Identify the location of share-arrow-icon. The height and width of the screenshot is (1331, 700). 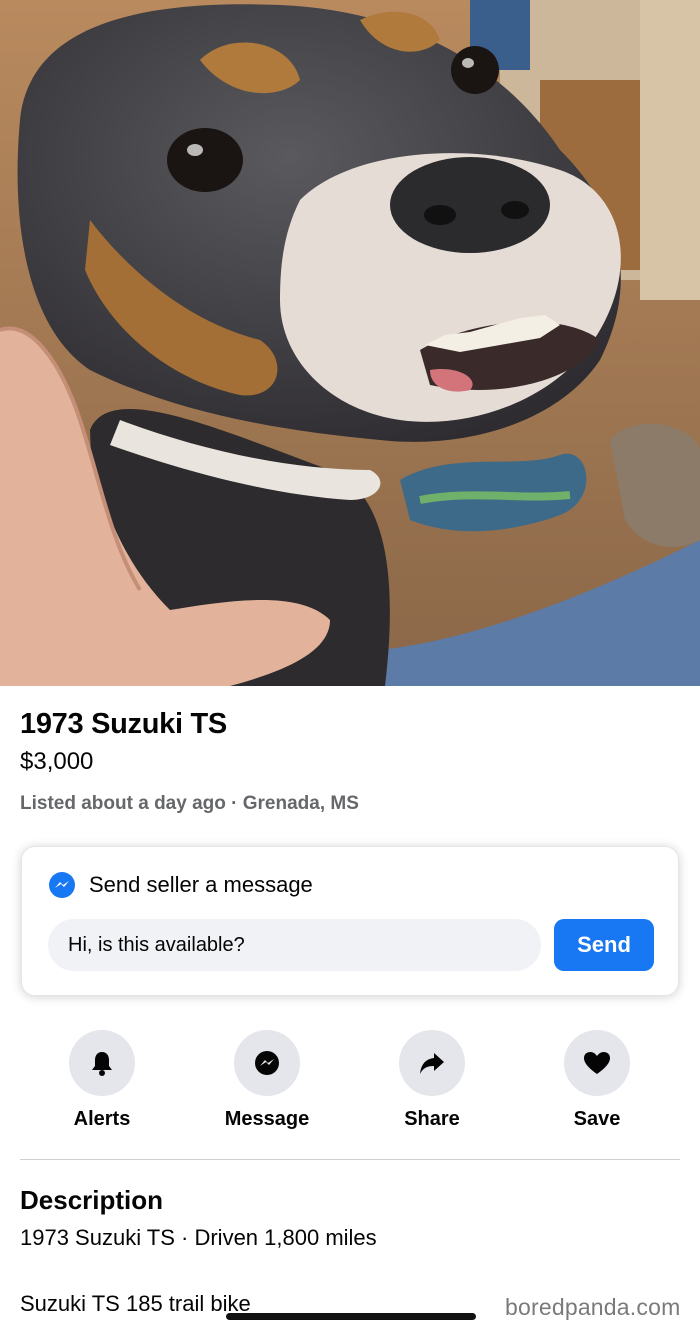
(432, 1063).